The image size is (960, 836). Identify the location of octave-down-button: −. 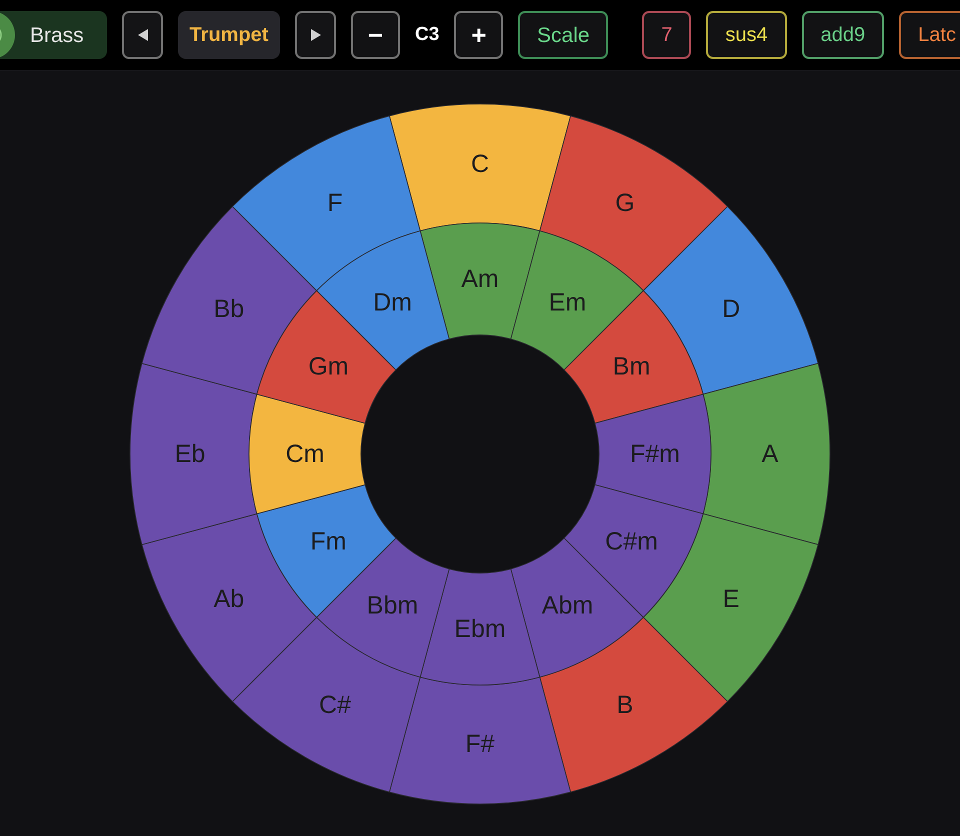
(375, 35).